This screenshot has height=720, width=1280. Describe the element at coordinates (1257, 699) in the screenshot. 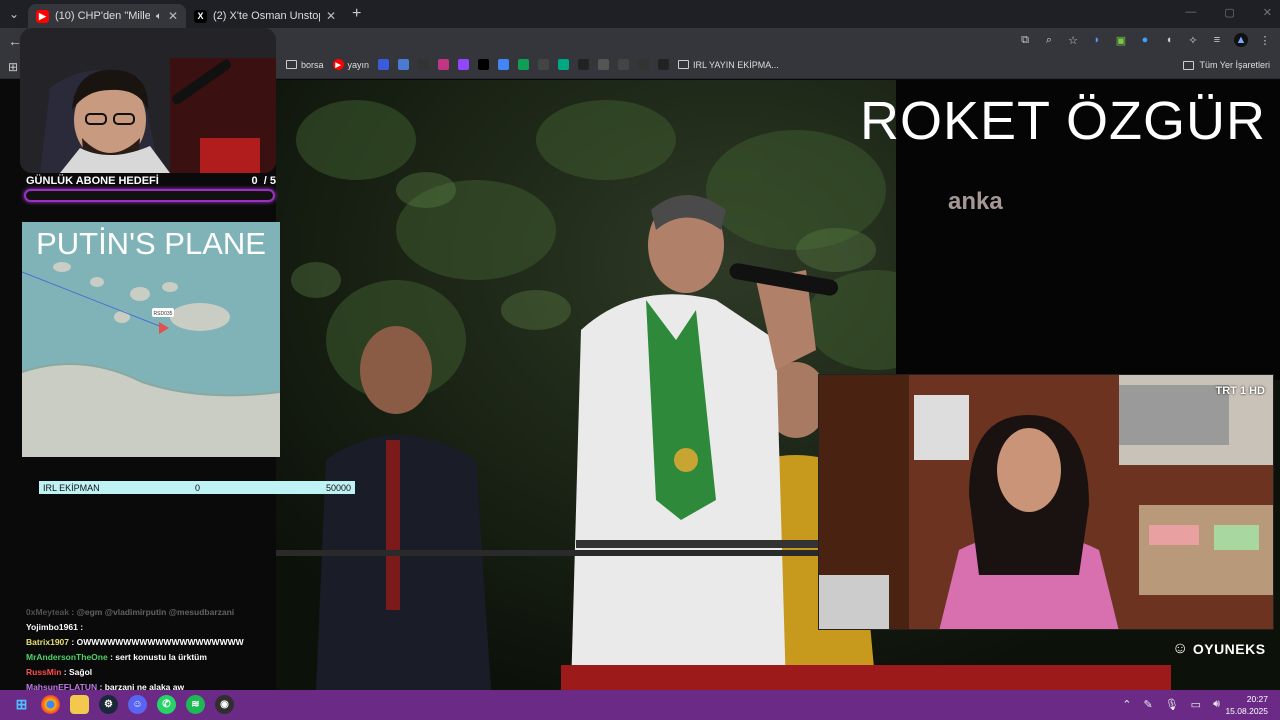

I see `clock-time: 20:27` at that location.